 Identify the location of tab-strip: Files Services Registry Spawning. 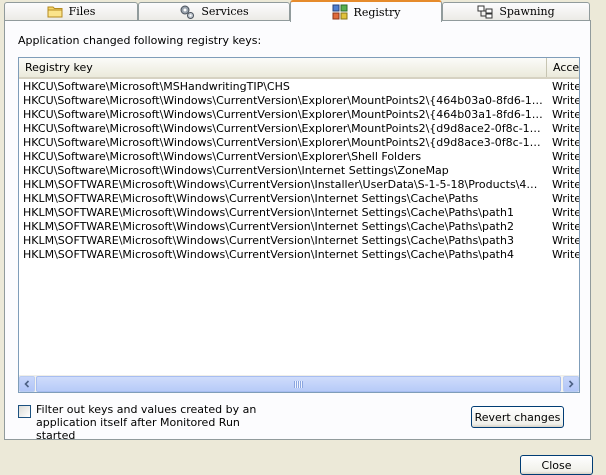
(303, 11).